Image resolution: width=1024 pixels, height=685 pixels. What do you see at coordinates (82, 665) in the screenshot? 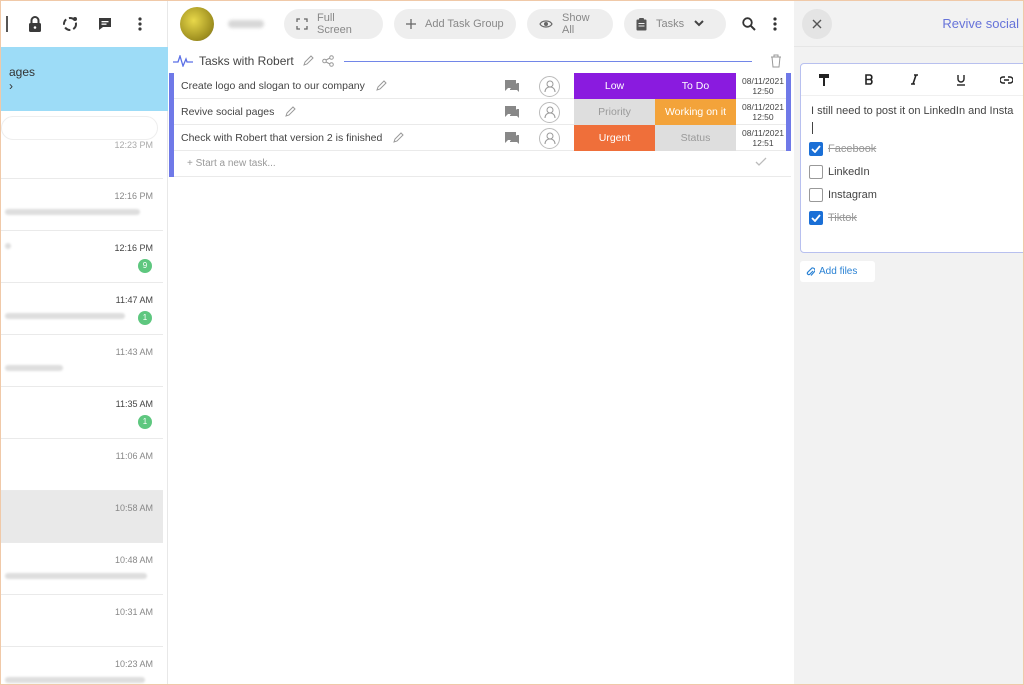
I see `chat-item: 10:23 AM` at bounding box center [82, 665].